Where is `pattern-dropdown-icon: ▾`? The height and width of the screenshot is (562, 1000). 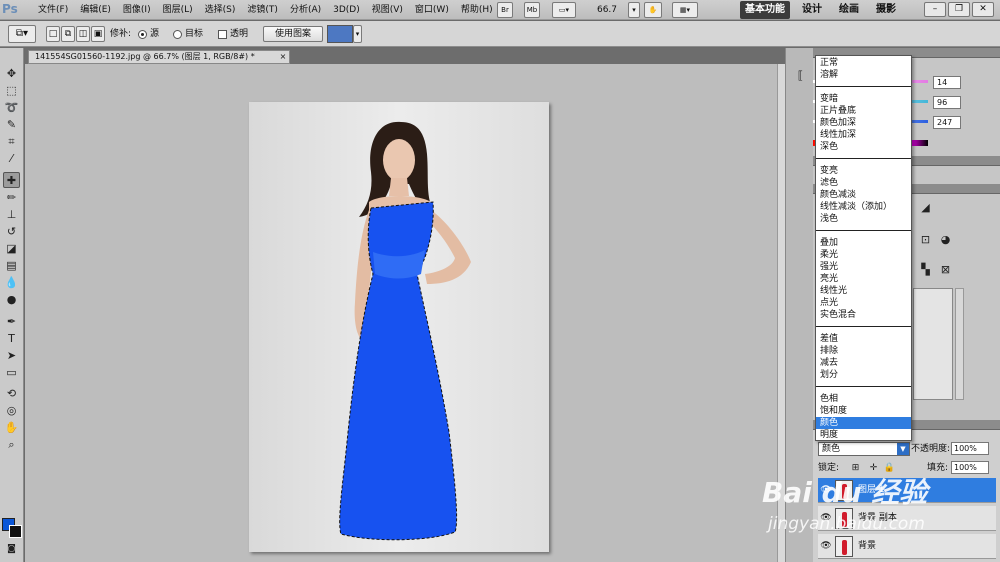 pattern-dropdown-icon: ▾ is located at coordinates (357, 34).